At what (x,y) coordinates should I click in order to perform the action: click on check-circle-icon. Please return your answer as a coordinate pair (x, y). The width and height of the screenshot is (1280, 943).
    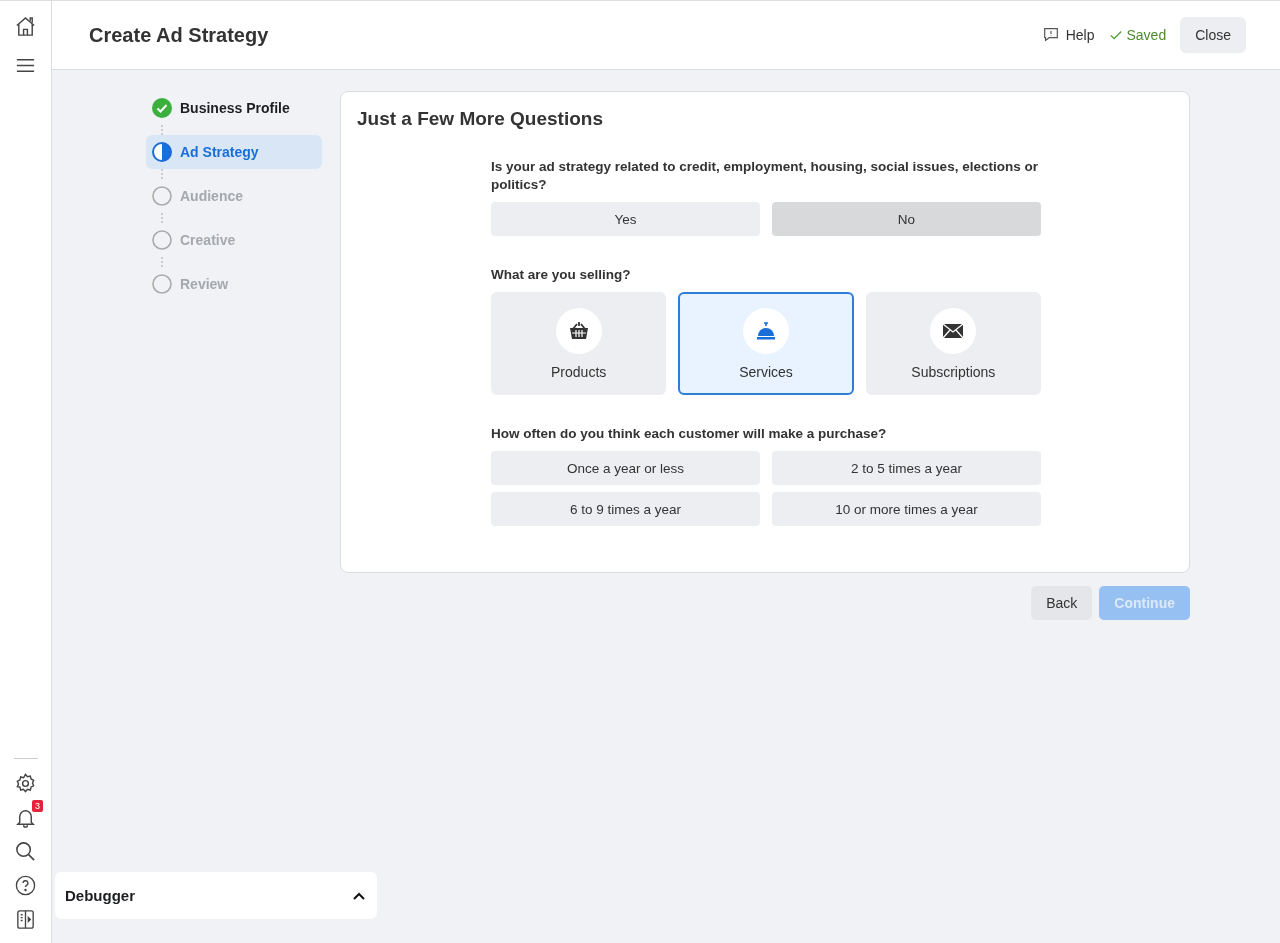
    Looking at the image, I should click on (162, 108).